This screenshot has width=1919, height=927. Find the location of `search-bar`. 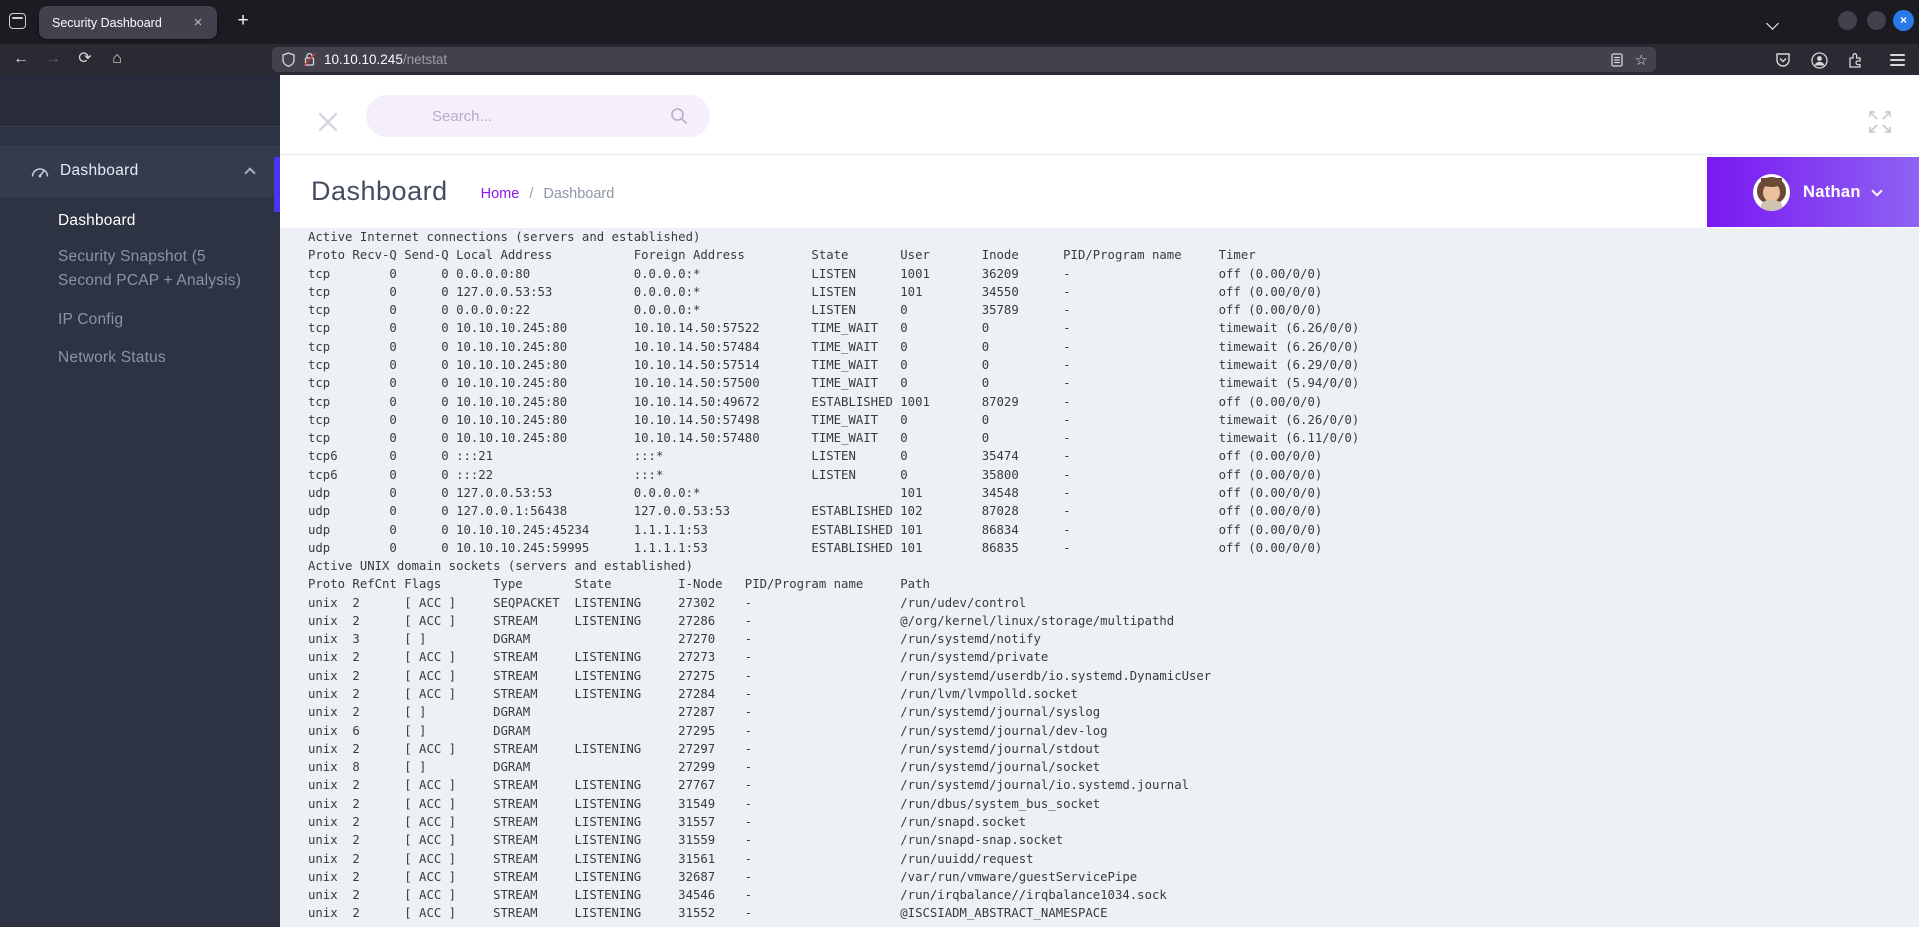

search-bar is located at coordinates (538, 116).